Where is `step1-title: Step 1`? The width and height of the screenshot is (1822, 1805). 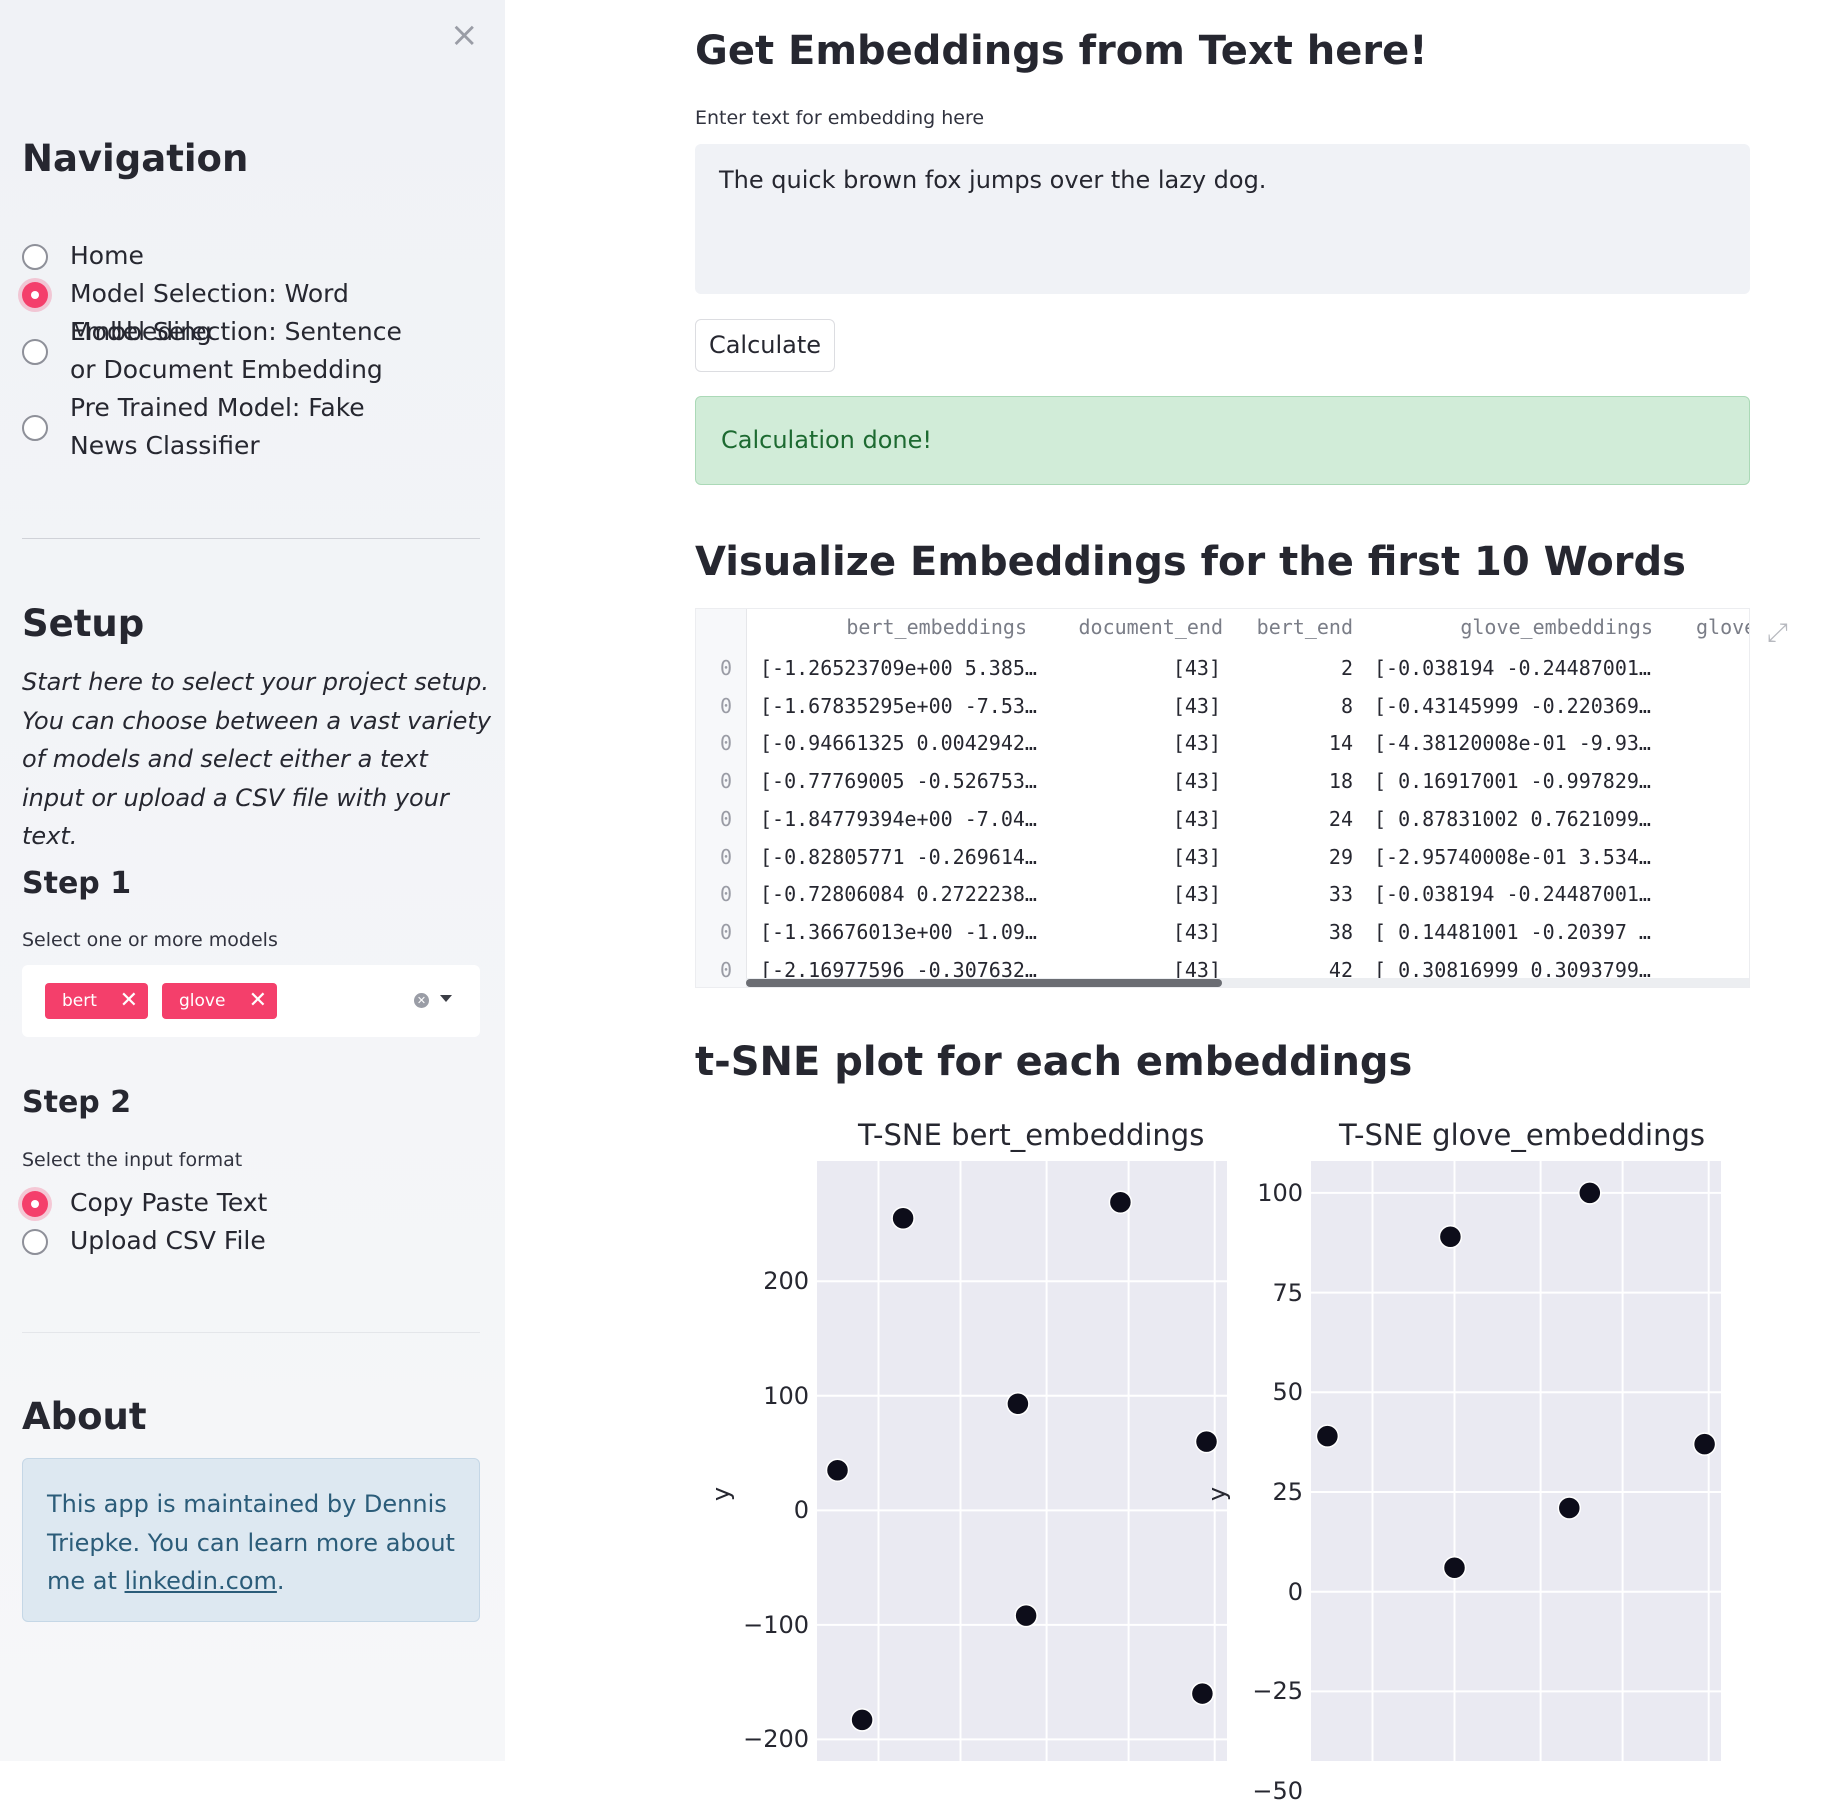
step1-title: Step 1 is located at coordinates (77, 883).